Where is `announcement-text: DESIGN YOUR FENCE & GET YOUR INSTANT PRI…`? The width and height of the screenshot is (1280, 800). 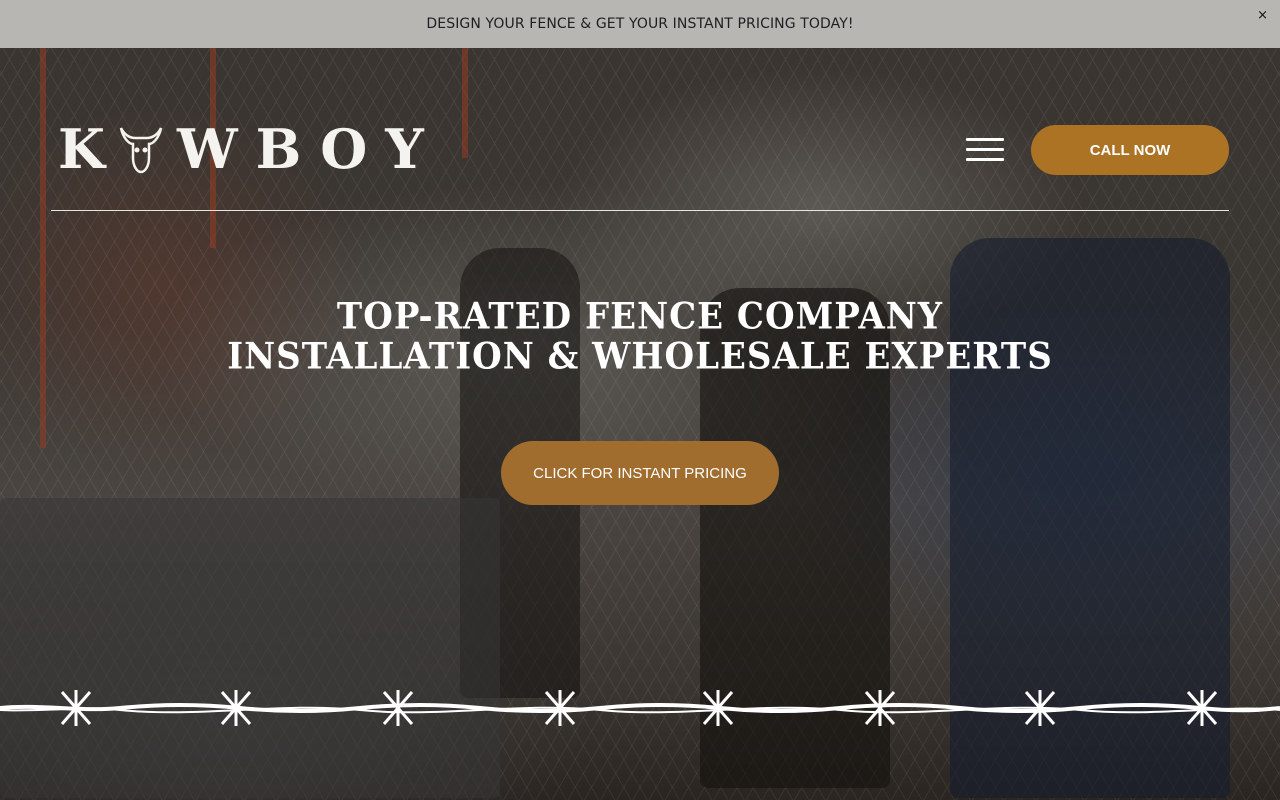
announcement-text: DESIGN YOUR FENCE & GET YOUR INSTANT PRI… is located at coordinates (639, 24).